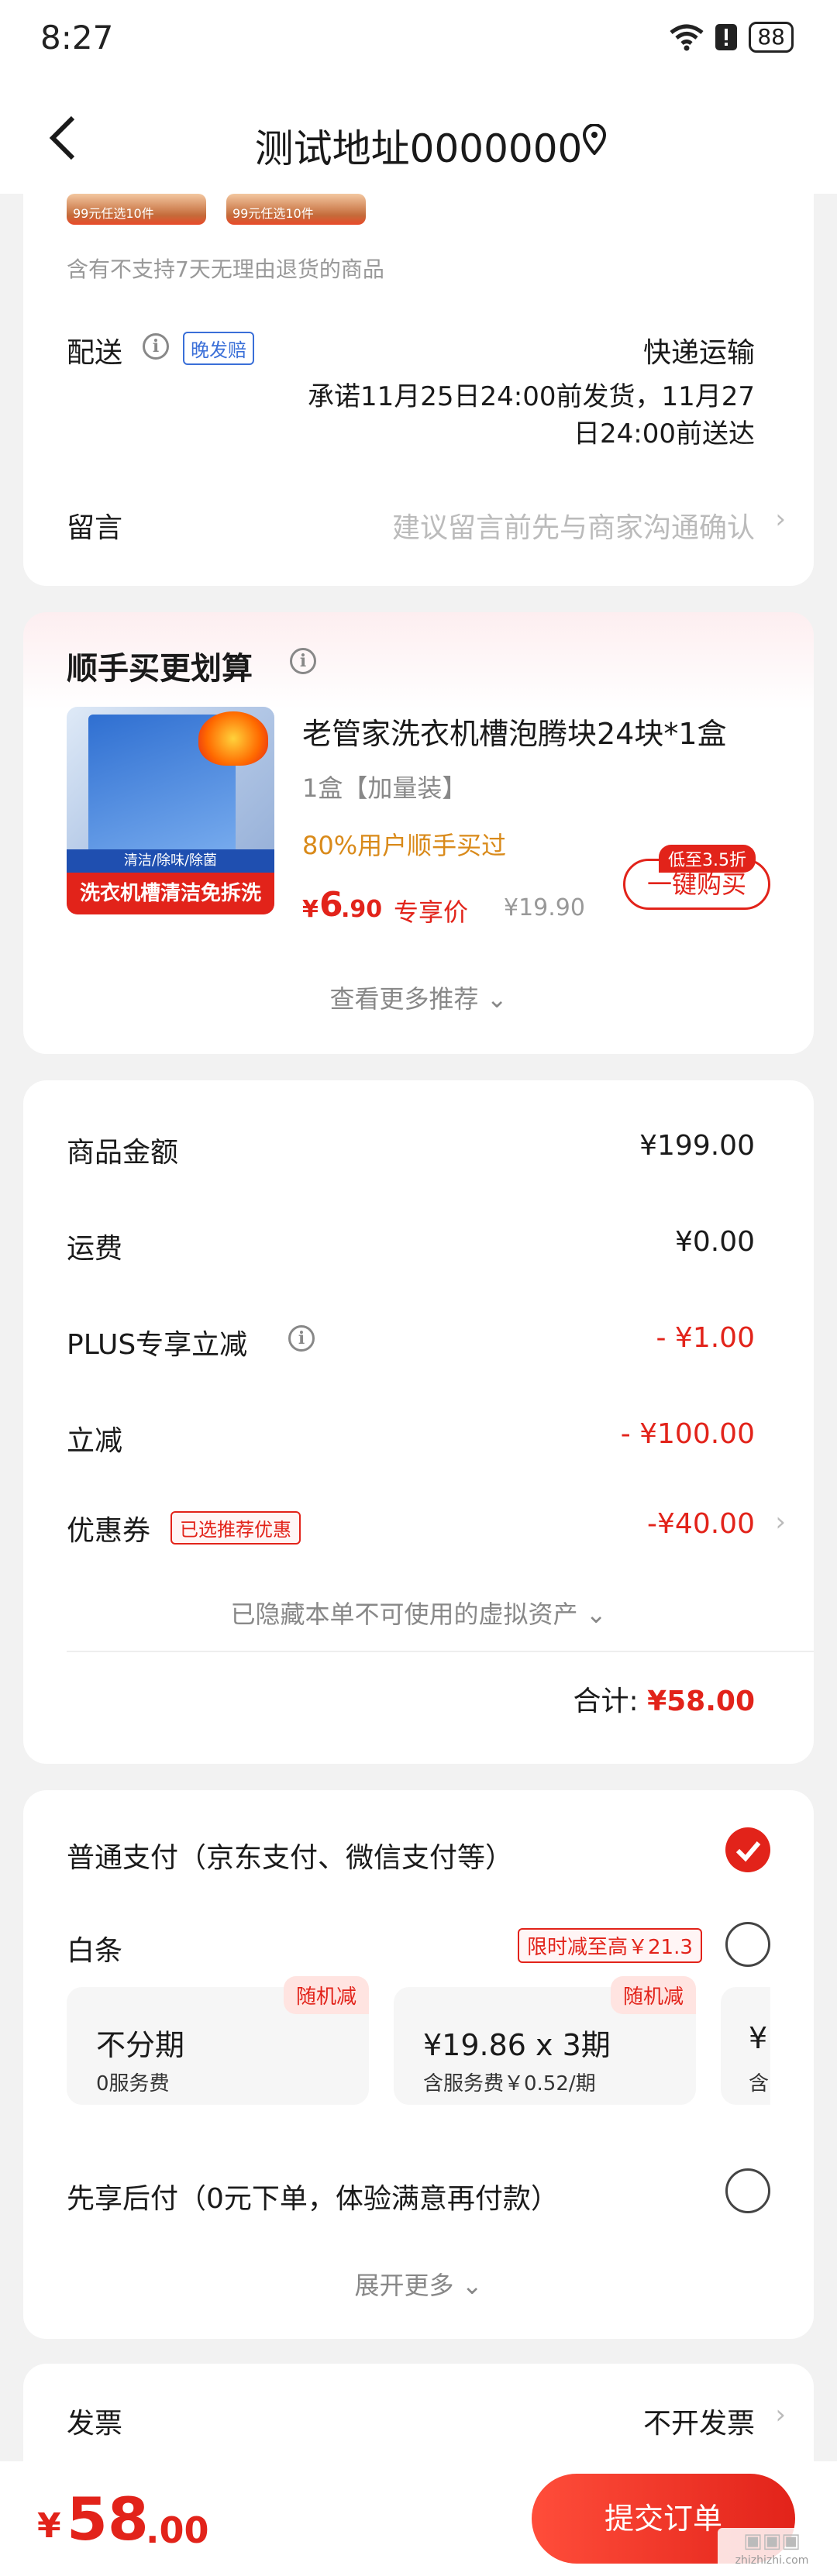  I want to click on delivery-method: 快递运输, so click(699, 350).